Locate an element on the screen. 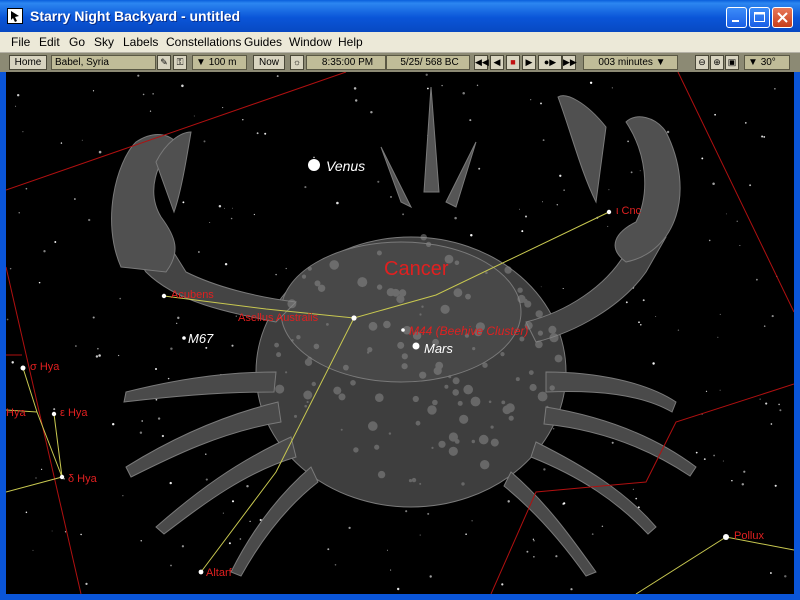 This screenshot has width=800, height=600. menu-help: Help is located at coordinates (350, 42).